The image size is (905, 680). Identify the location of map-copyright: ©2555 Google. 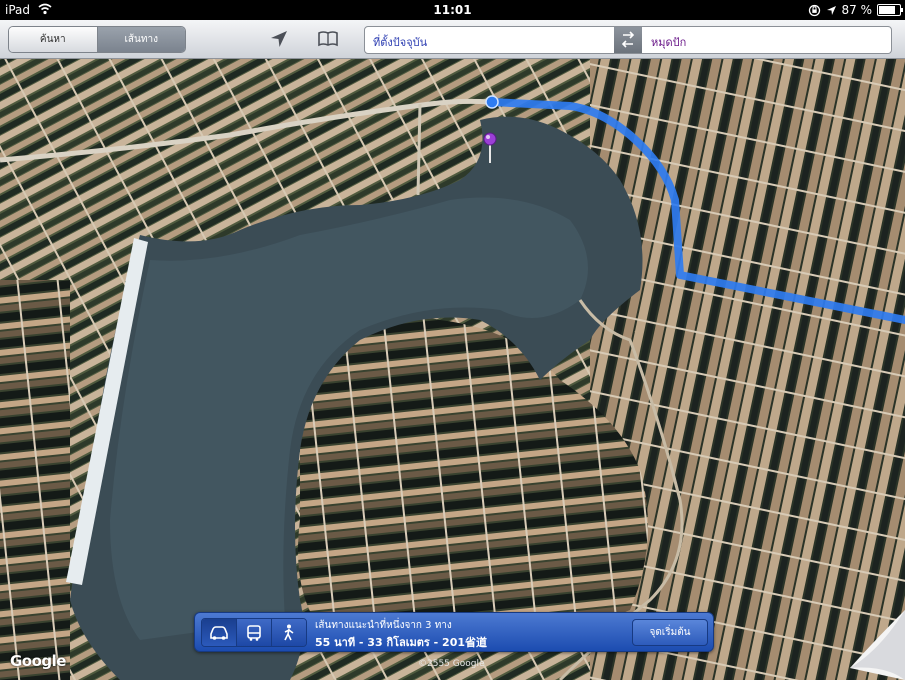
(451, 664).